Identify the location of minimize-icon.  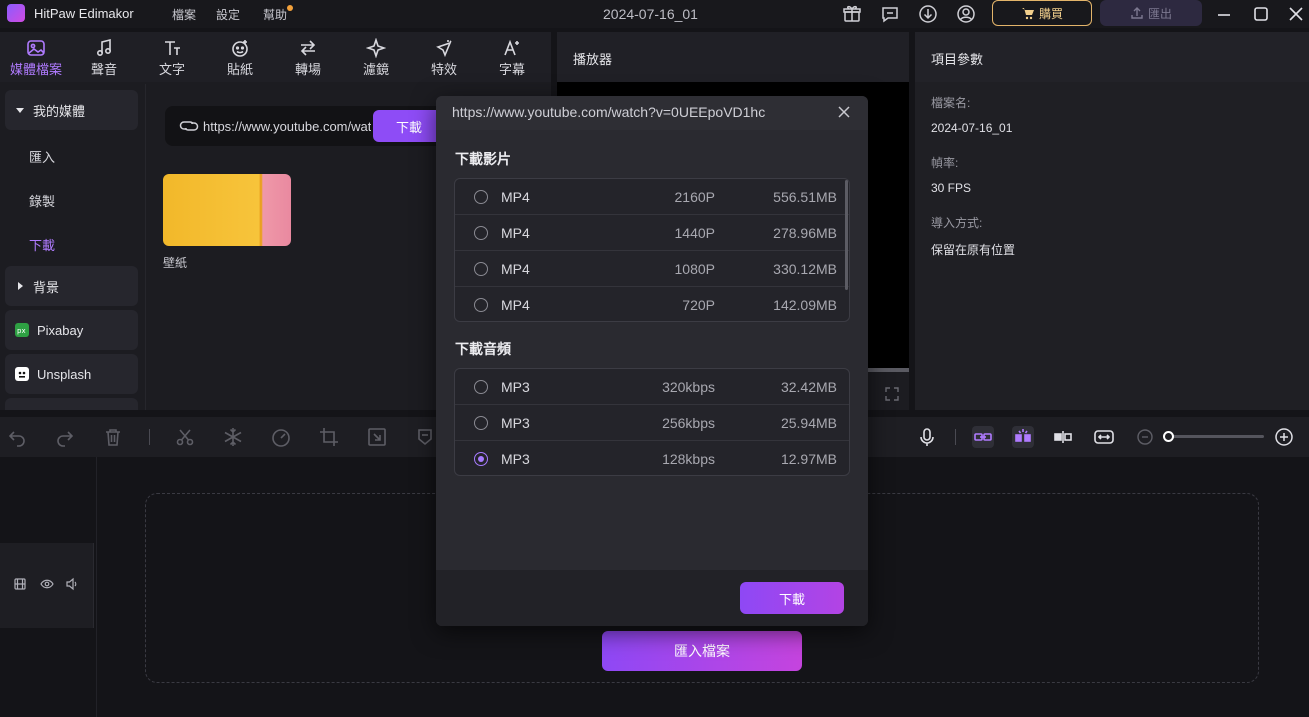
(1224, 14).